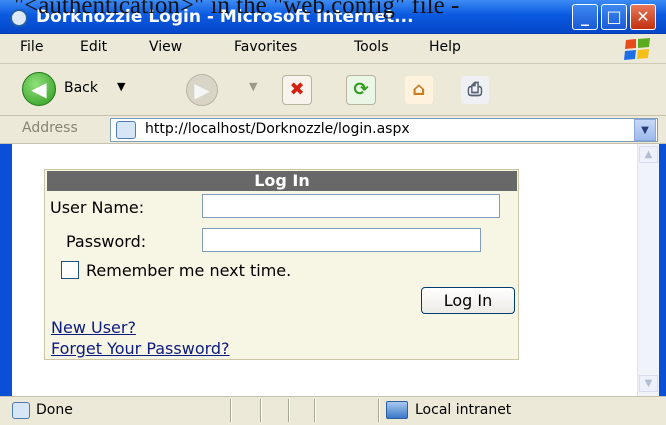 This screenshot has width=666, height=425. I want to click on password-input, so click(341, 240).